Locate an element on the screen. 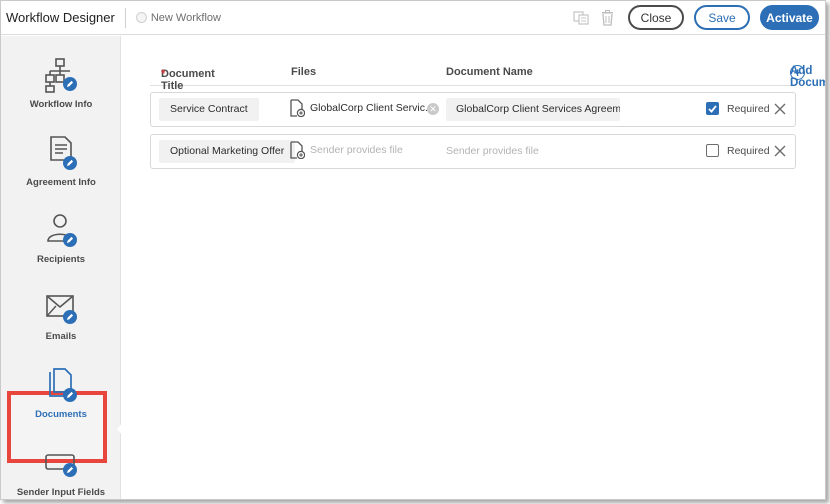 This screenshot has height=504, width=830. agreement-info-icon is located at coordinates (63, 153).